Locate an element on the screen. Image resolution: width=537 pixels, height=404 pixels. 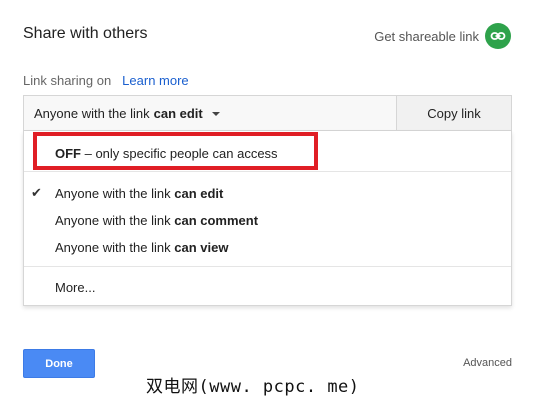
access-prefix: Anyone with the link is located at coordinates (92, 113).